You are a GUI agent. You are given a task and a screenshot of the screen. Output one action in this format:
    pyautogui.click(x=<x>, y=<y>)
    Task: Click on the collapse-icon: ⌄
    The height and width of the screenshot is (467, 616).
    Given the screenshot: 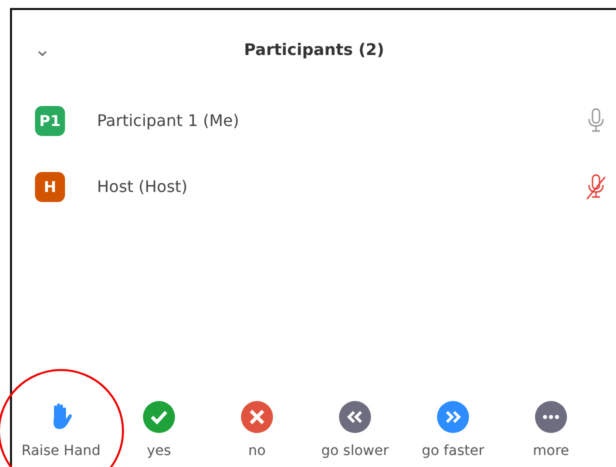 What is the action you would take?
    pyautogui.click(x=42, y=49)
    